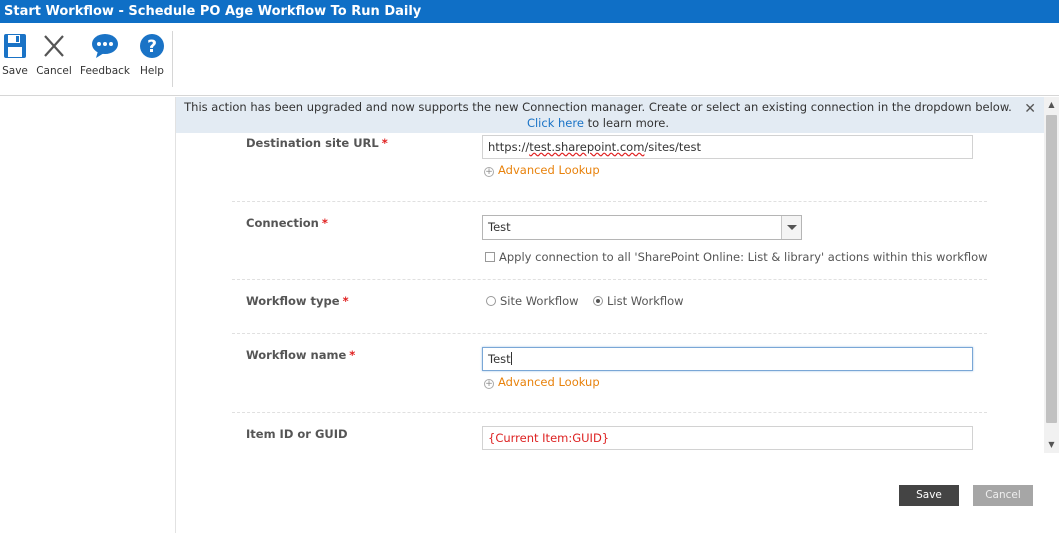 Image resolution: width=1059 pixels, height=533 pixels. Describe the element at coordinates (1051, 269) in the screenshot. I see `scrollbar-thumb` at that location.